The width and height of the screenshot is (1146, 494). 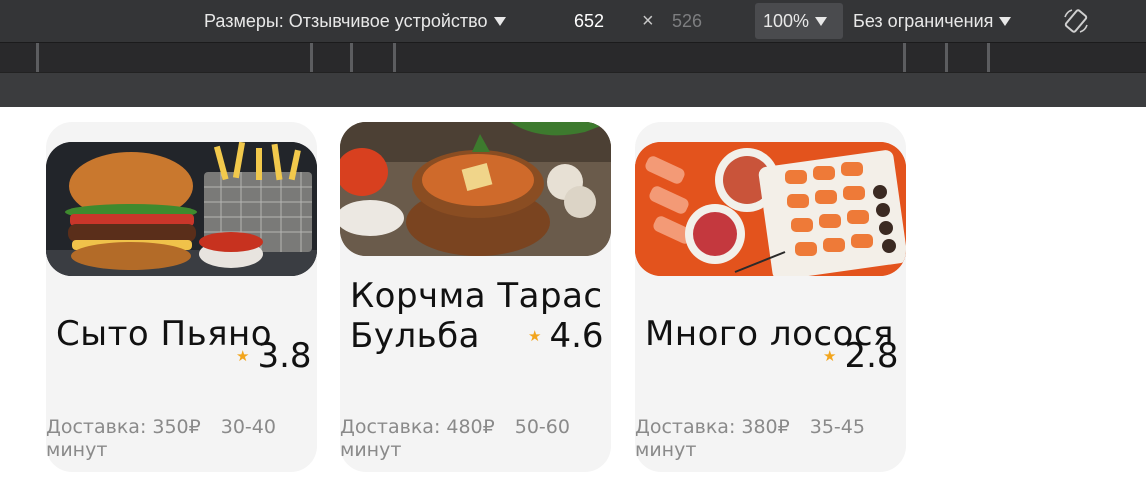 What do you see at coordinates (589, 21) in the screenshot?
I see `width-input: 652` at bounding box center [589, 21].